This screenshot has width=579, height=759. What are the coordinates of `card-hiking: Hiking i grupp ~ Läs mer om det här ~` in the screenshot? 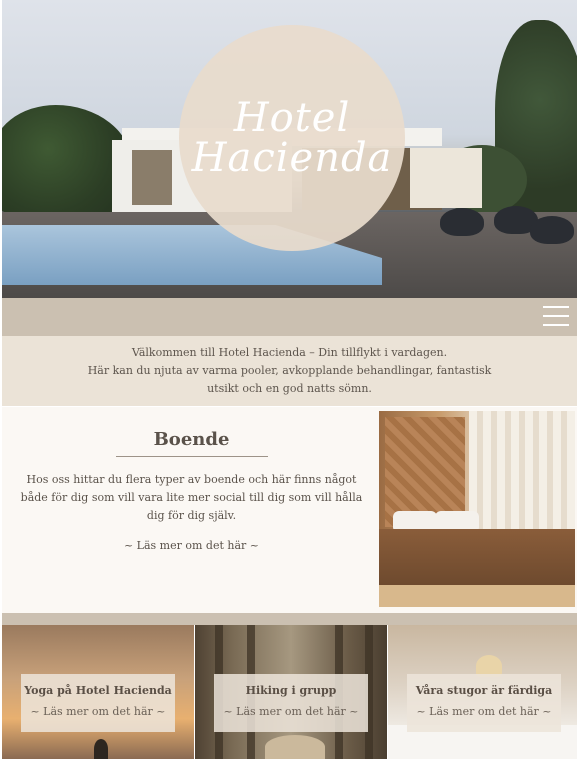 It's located at (291, 692).